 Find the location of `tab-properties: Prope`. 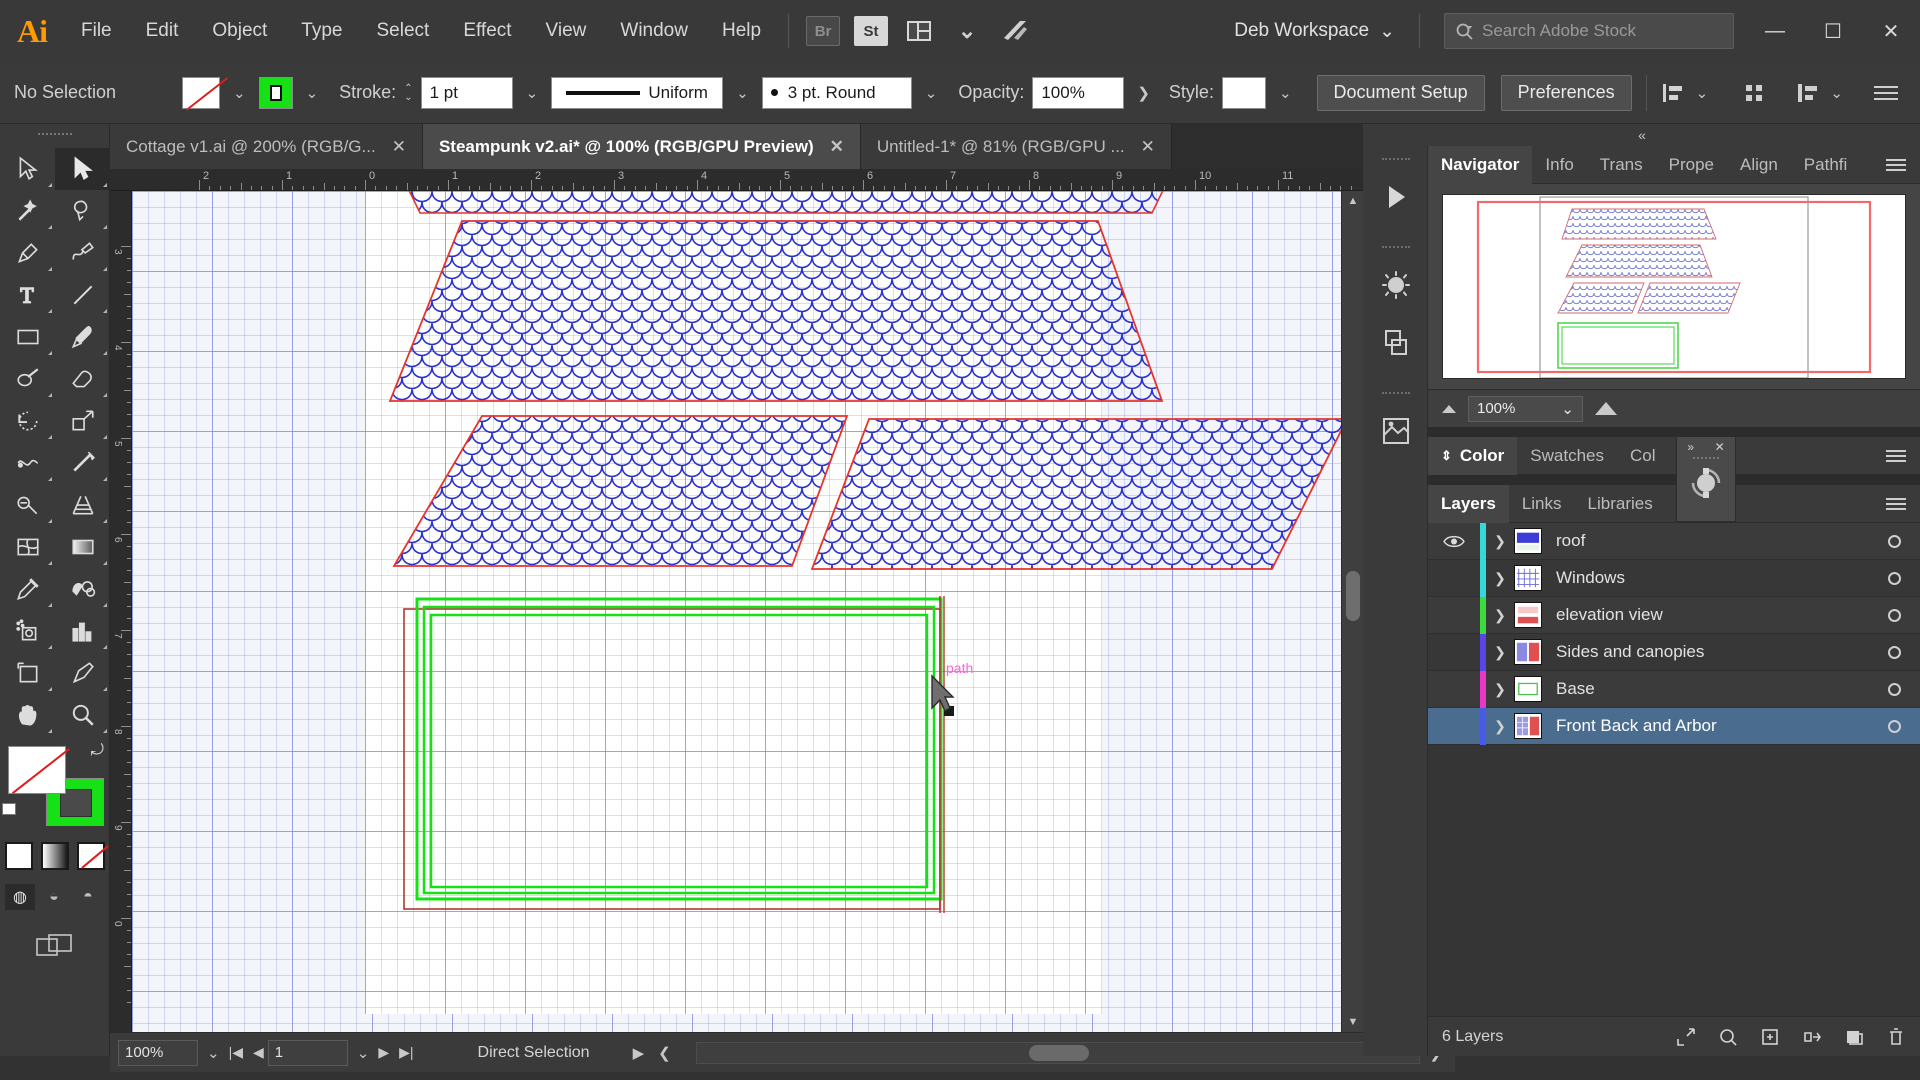

tab-properties: Prope is located at coordinates (1691, 165).